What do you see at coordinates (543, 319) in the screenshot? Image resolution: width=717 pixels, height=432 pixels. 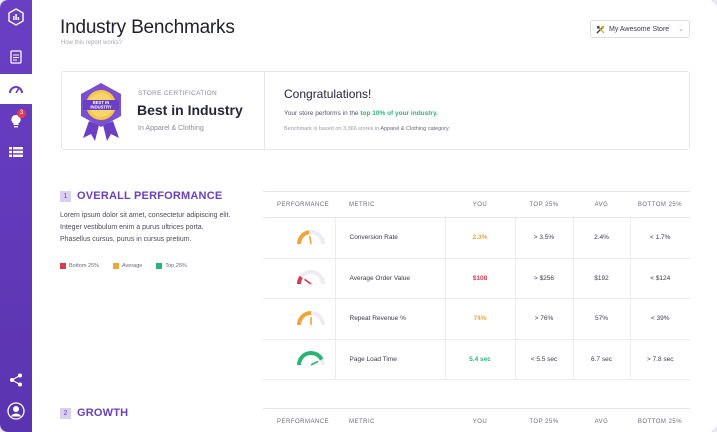 I see `top-25-value: > 76%` at bounding box center [543, 319].